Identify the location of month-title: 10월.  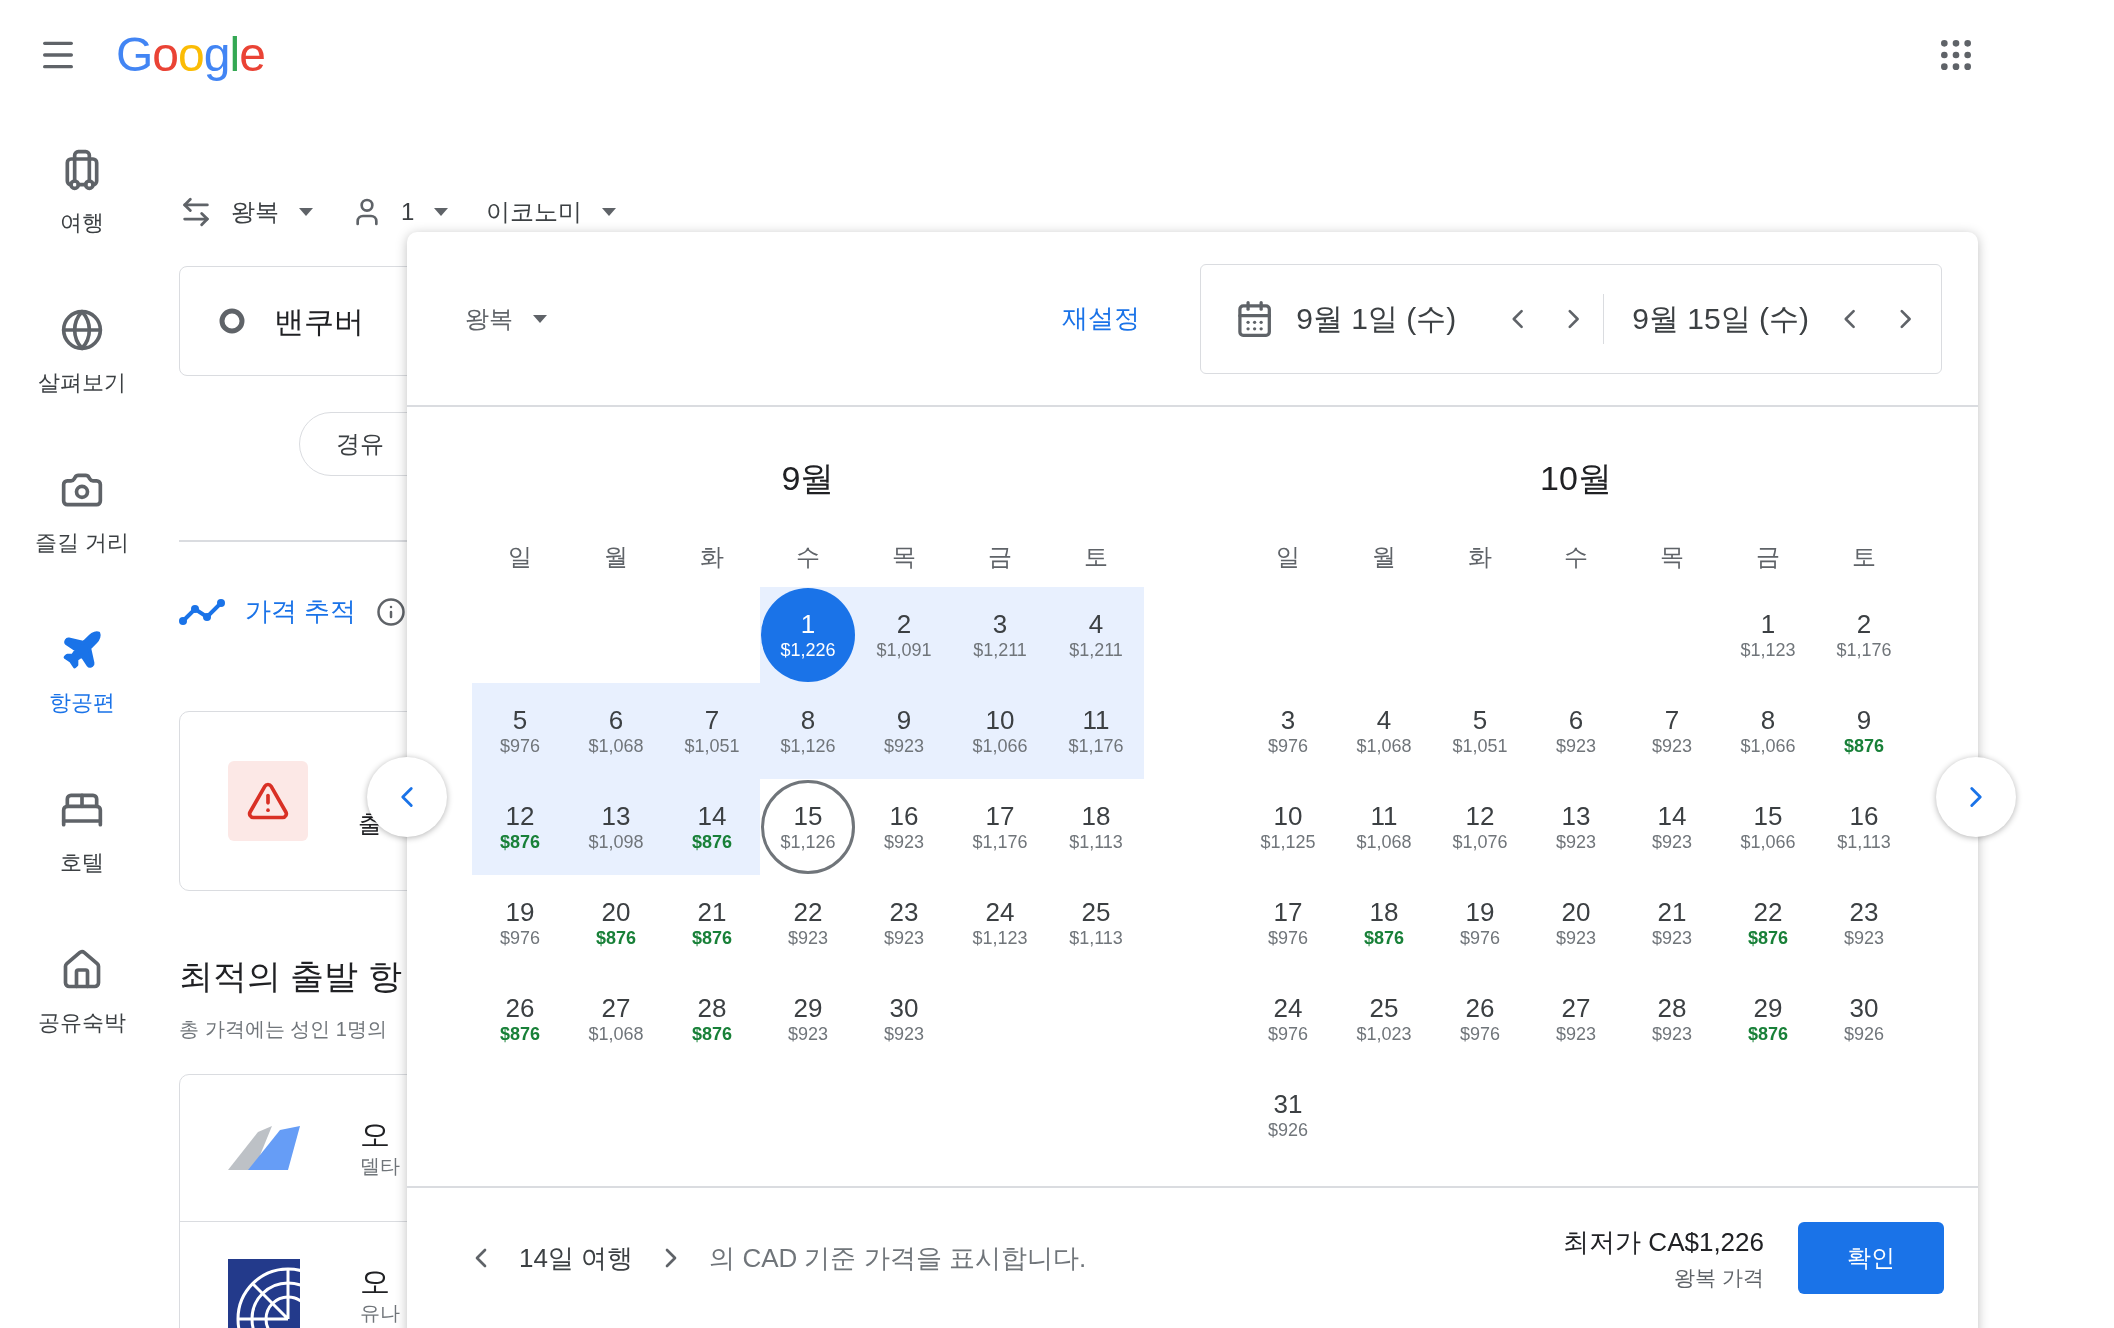
(1576, 478).